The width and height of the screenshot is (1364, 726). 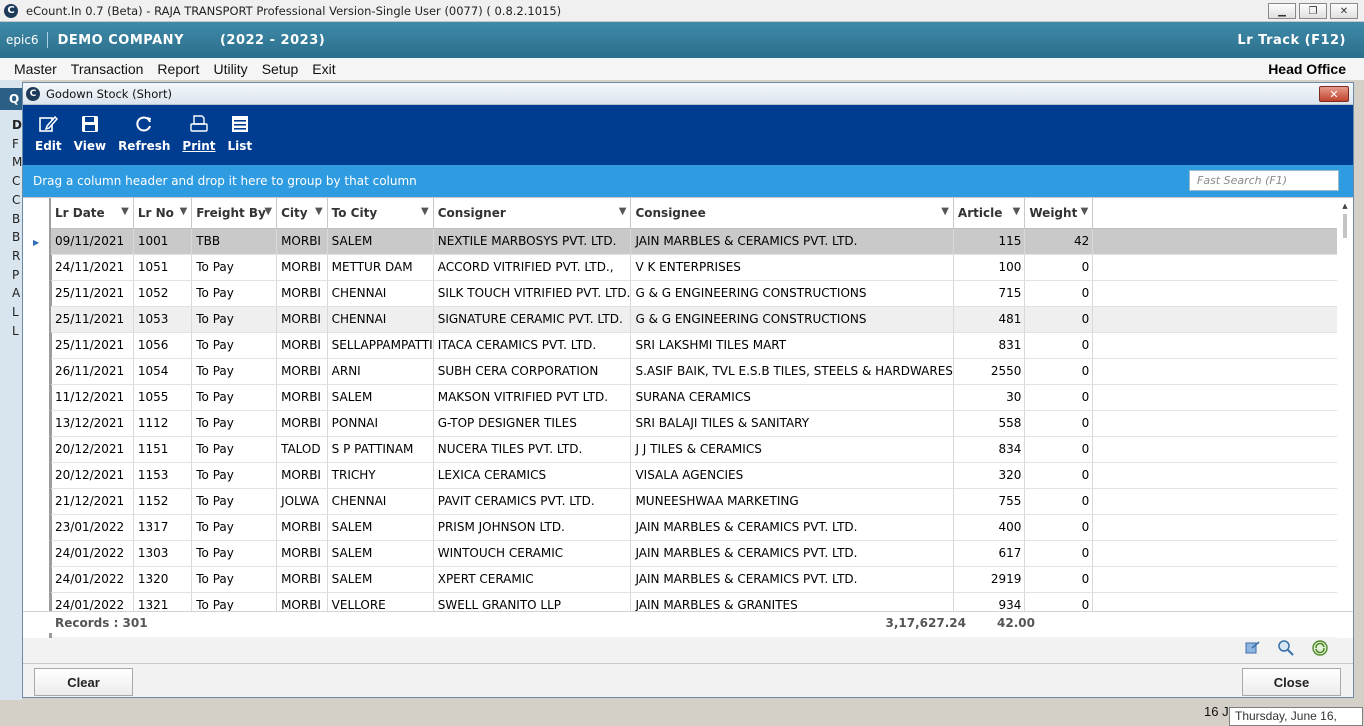 I want to click on column-header: City ▼, so click(x=302, y=213).